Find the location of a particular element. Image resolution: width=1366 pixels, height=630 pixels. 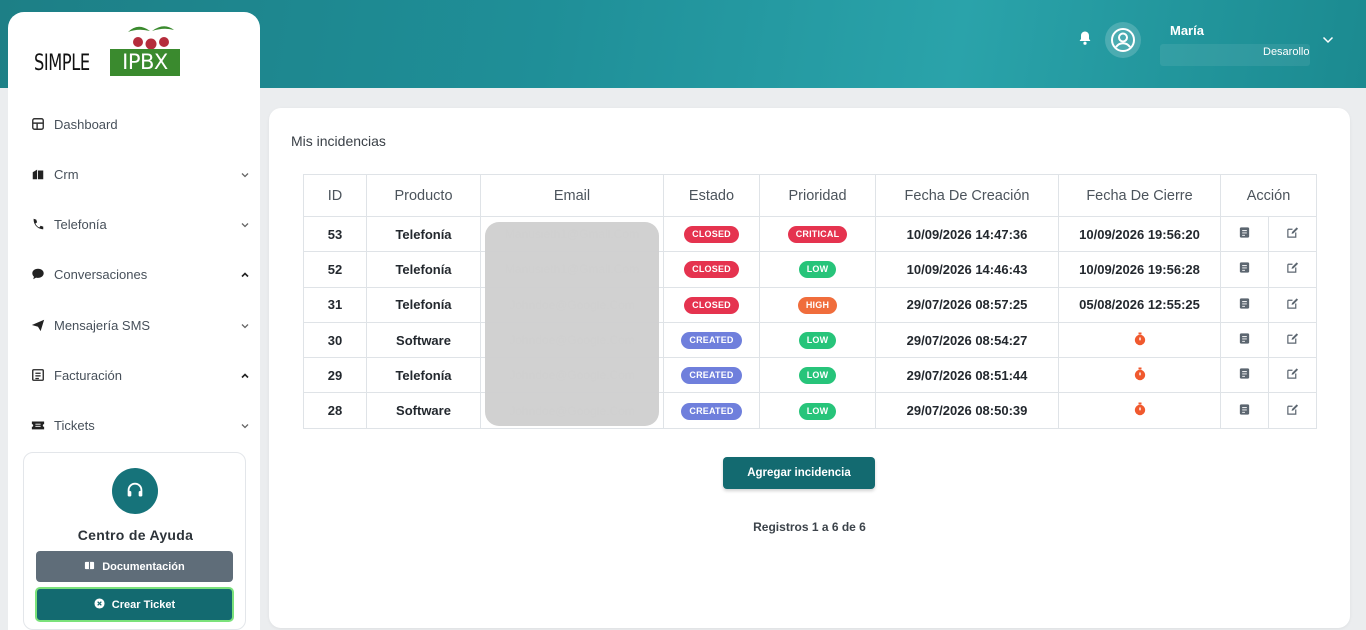

cell-action-edit is located at coordinates (1292, 269).